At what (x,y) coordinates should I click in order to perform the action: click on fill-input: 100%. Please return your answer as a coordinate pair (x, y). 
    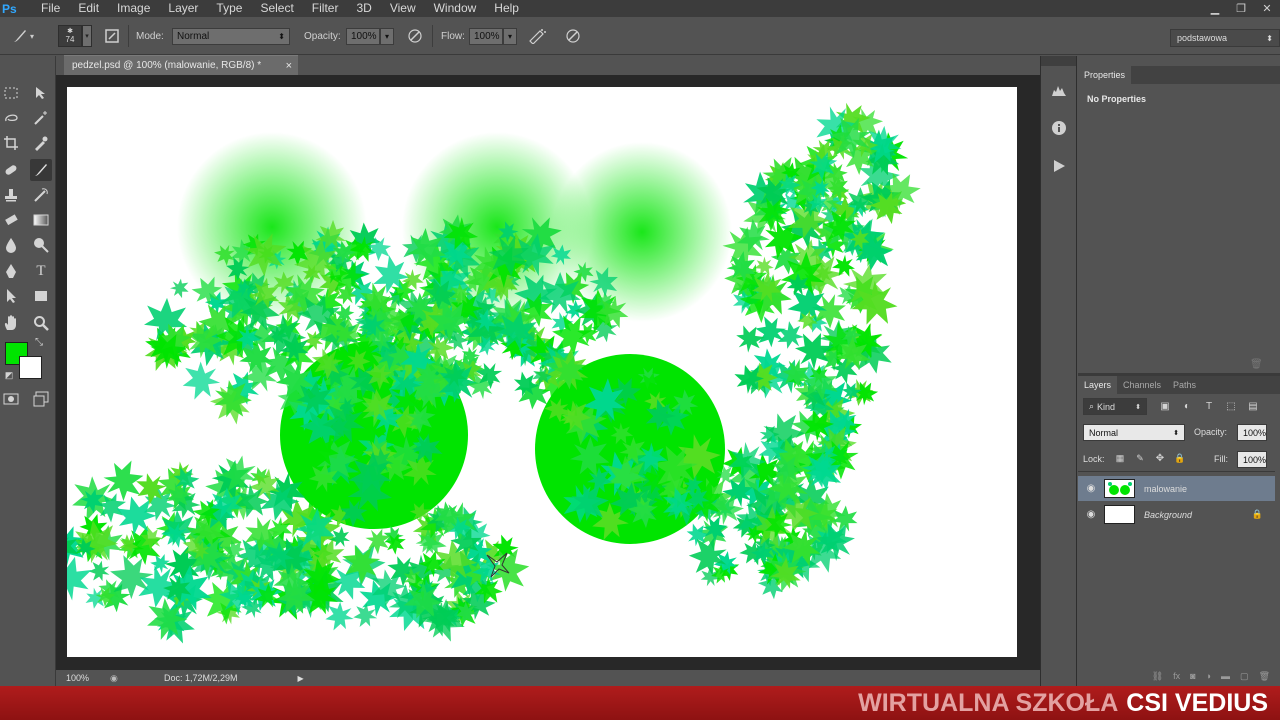
    Looking at the image, I should click on (1252, 459).